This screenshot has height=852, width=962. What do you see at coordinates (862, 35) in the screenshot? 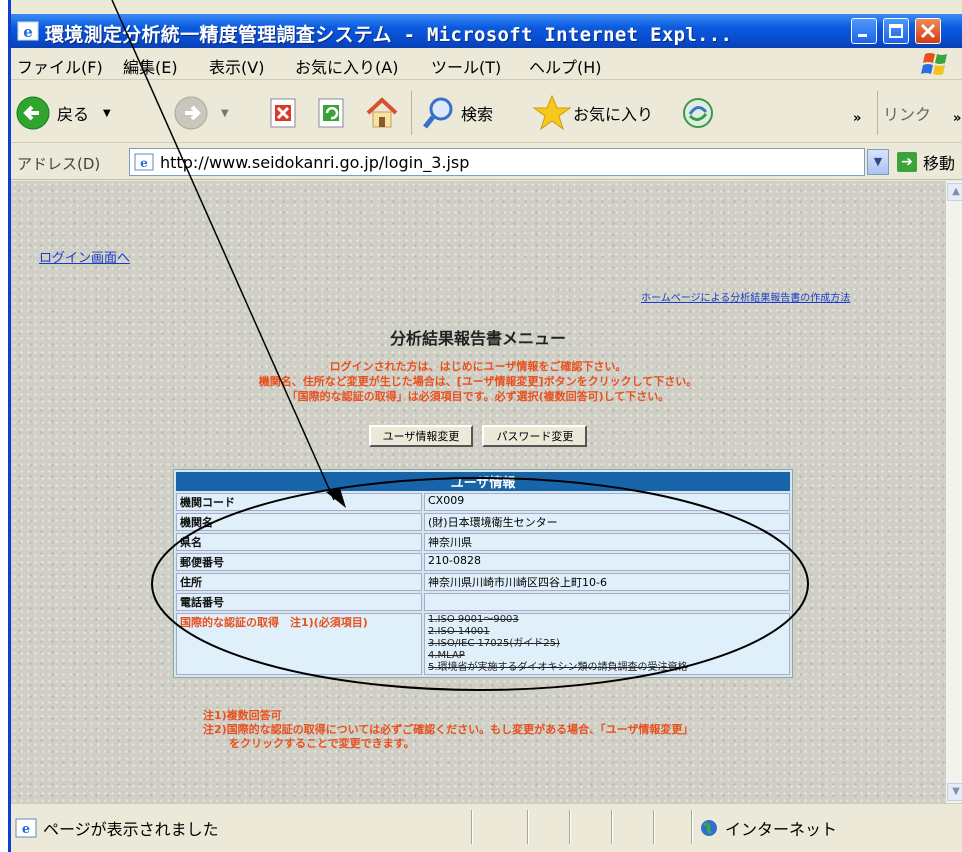
I see `minimize-icon` at bounding box center [862, 35].